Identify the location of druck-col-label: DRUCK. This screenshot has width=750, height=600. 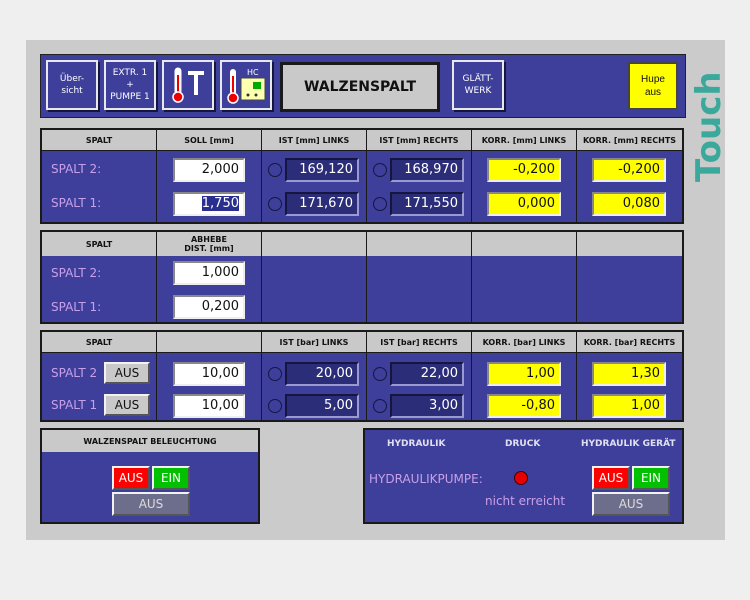
(523, 444).